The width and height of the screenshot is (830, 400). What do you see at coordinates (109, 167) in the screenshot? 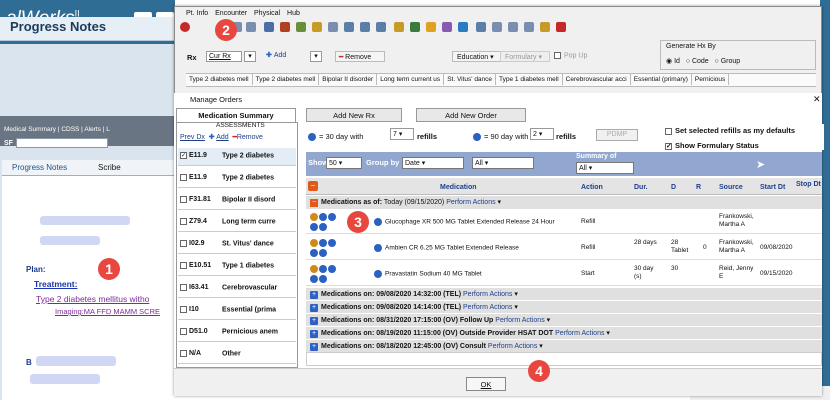
I see `tab-scribe: Scribe` at bounding box center [109, 167].